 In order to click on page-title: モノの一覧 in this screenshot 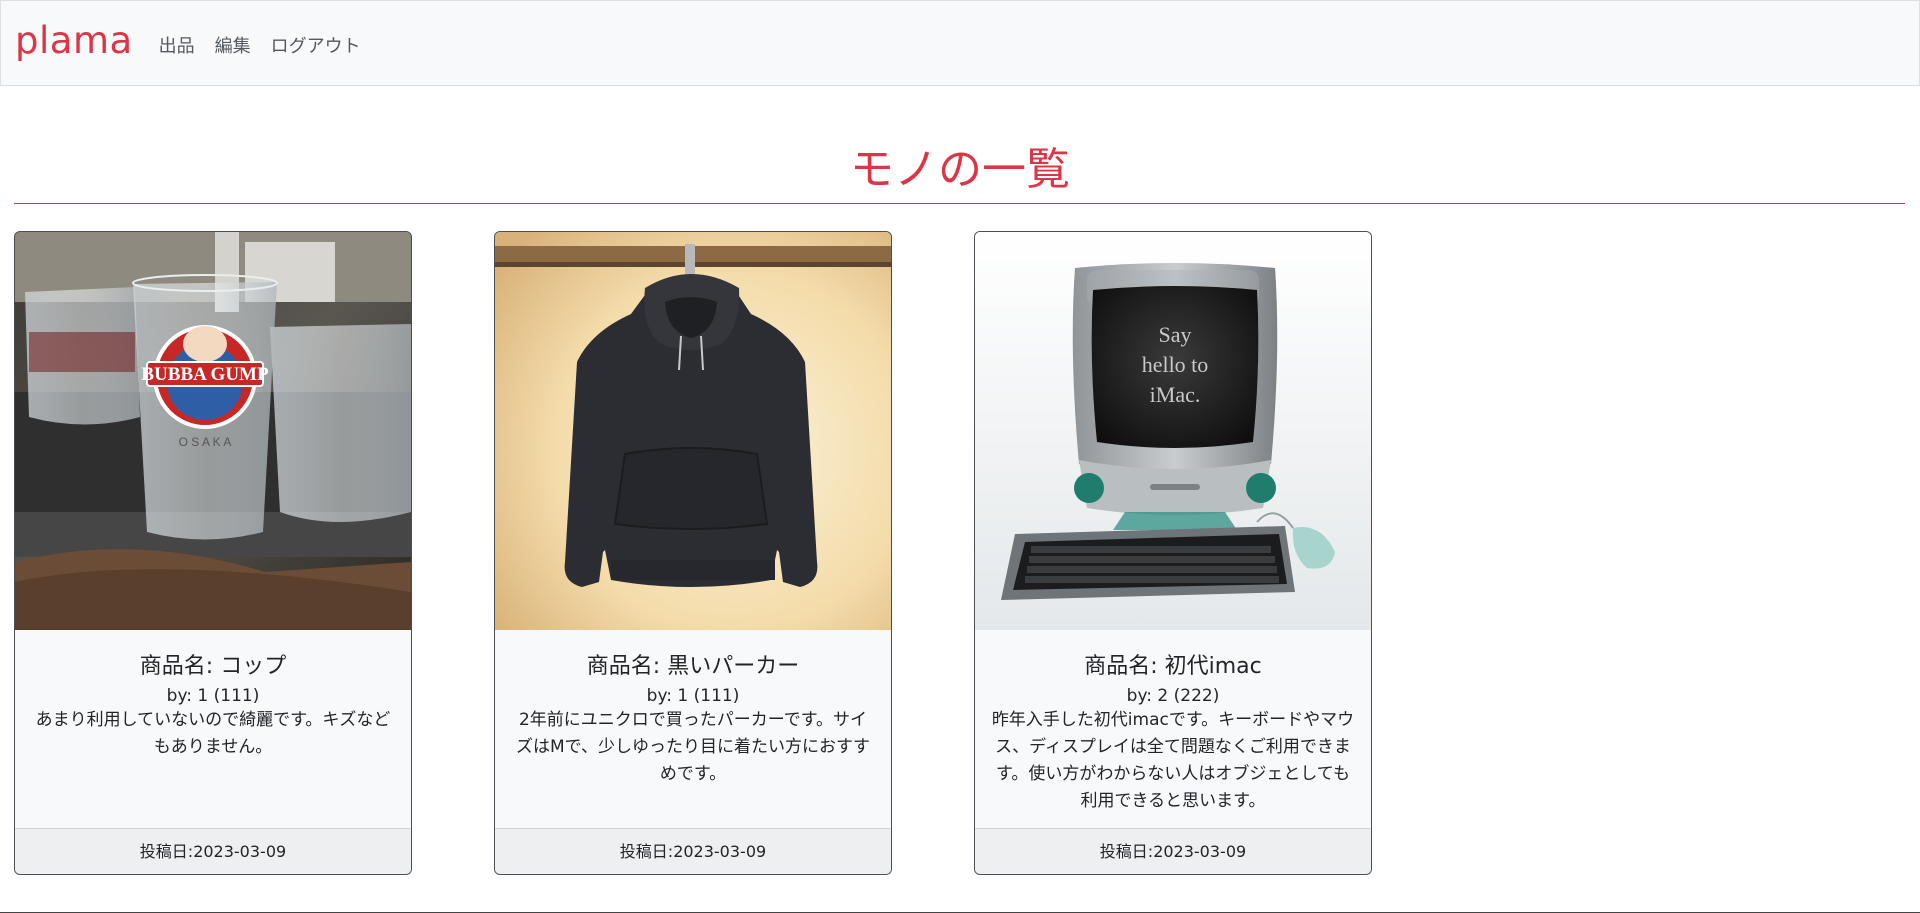, I will do `click(960, 169)`.